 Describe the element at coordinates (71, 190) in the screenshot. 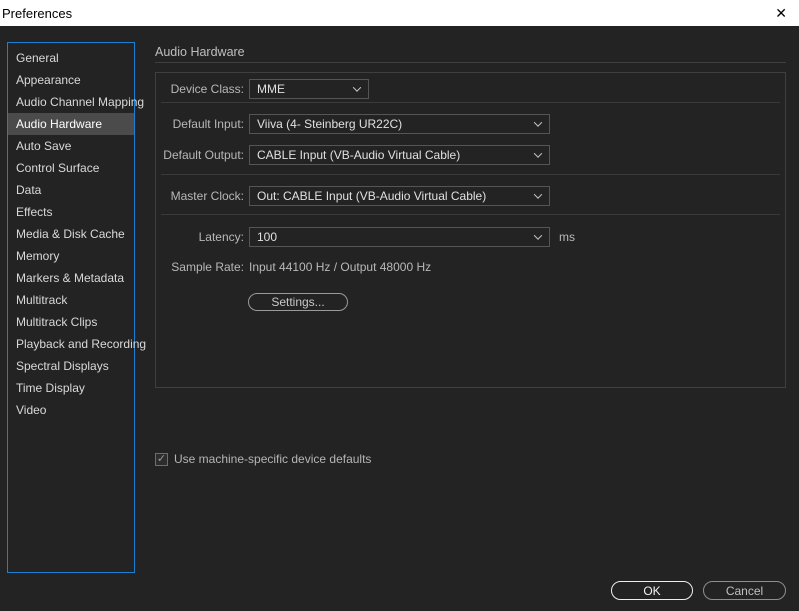

I see `sidebar-item-data: Data` at that location.